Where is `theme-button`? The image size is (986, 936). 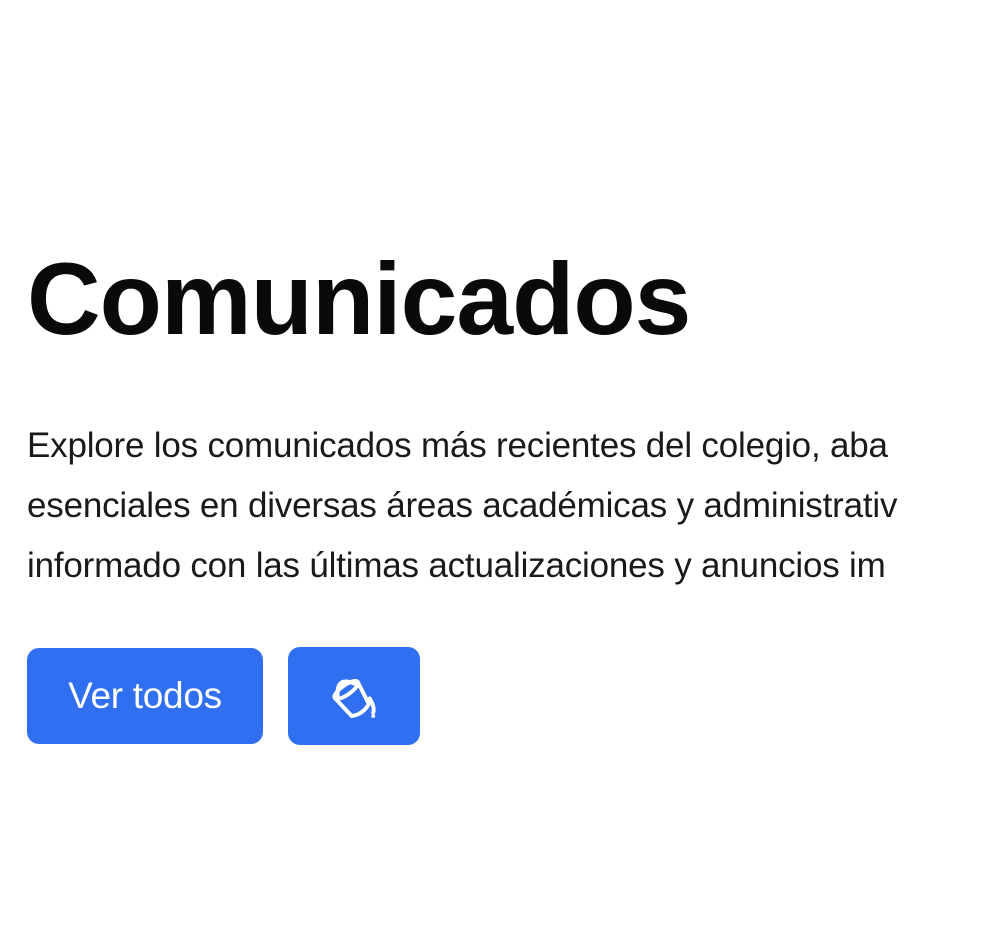 theme-button is located at coordinates (354, 696).